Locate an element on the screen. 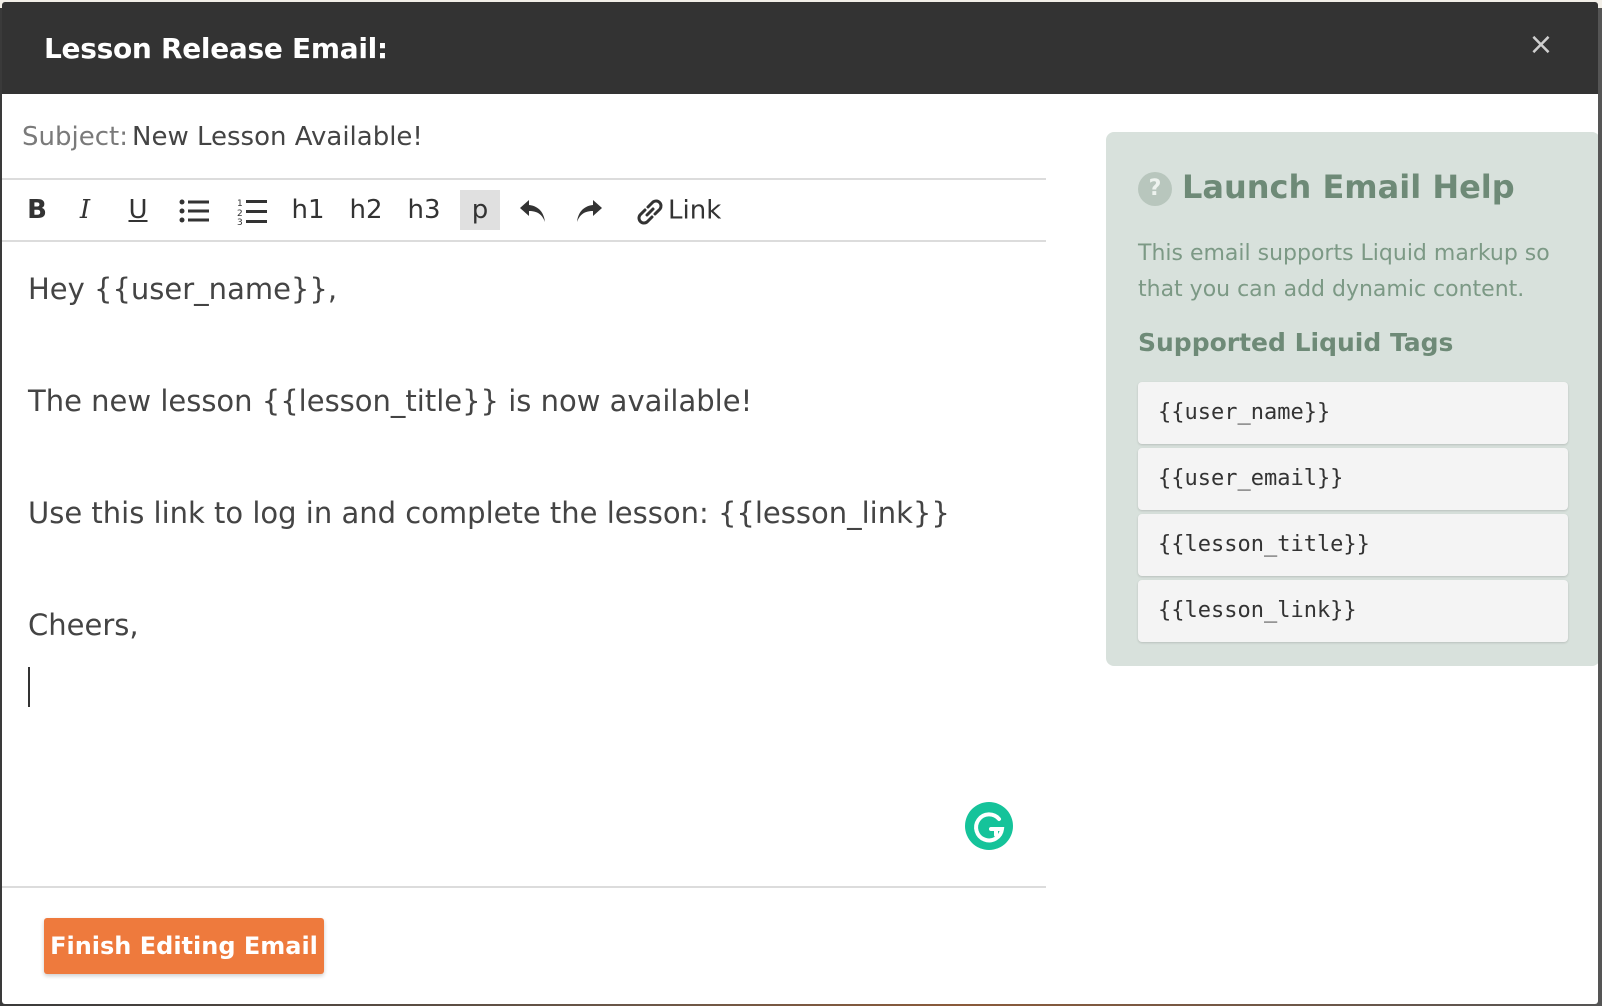 Image resolution: width=1602 pixels, height=1006 pixels. close-icon: × is located at coordinates (1541, 45).